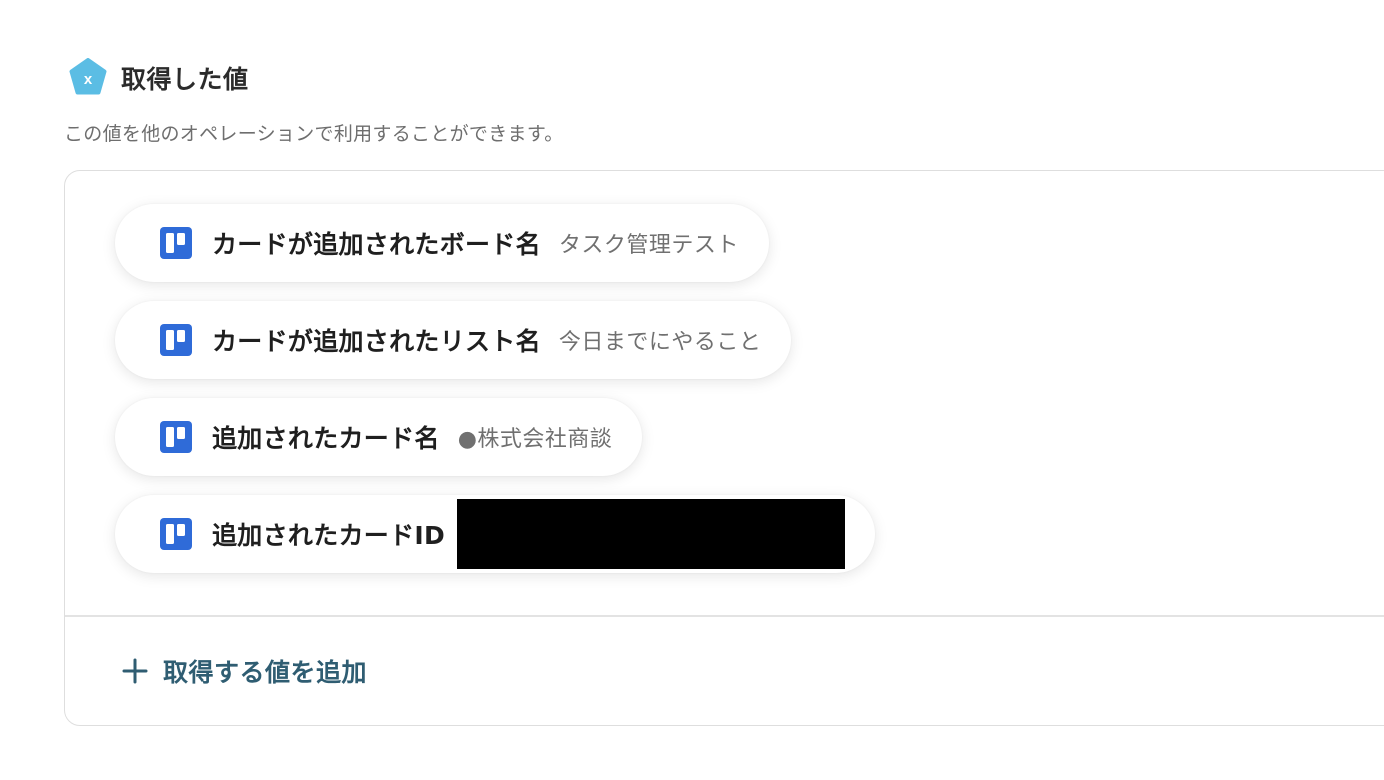  I want to click on add-value-label: 取得する値を追加, so click(265, 672).